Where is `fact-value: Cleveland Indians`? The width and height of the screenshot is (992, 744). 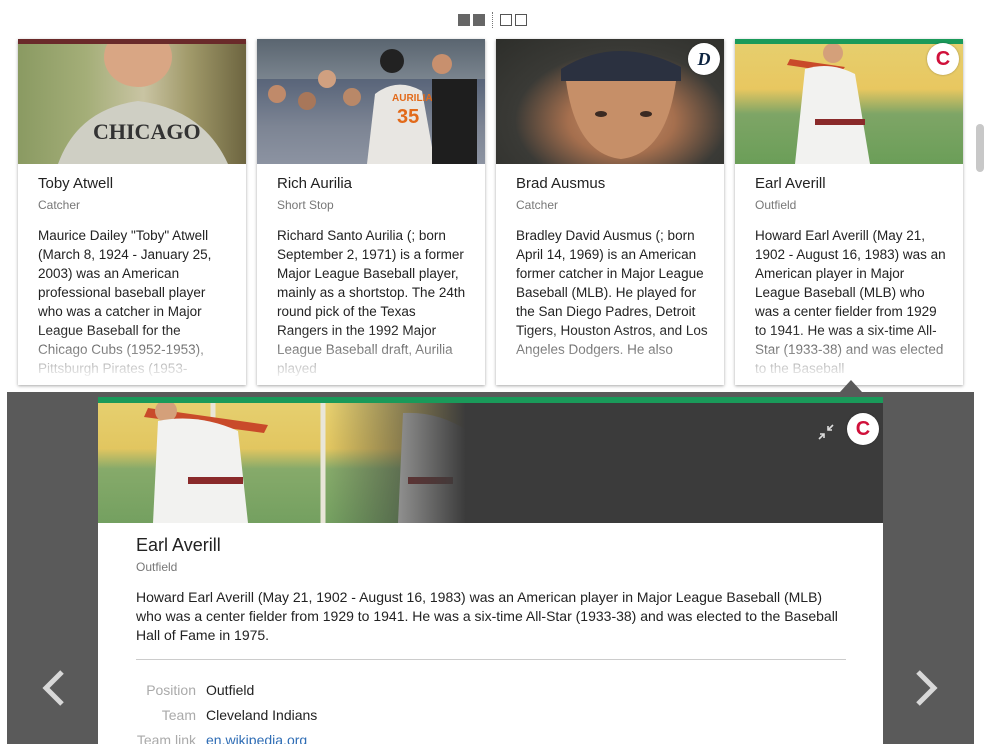
fact-value: Cleveland Indians is located at coordinates (262, 715).